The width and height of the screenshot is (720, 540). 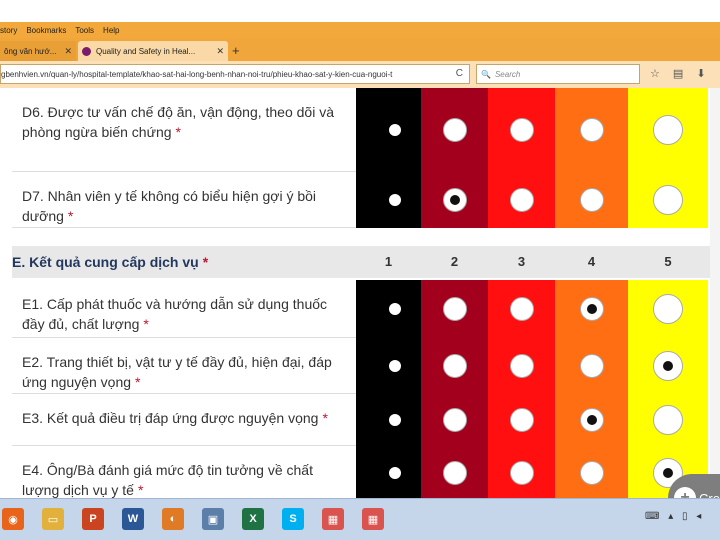 What do you see at coordinates (236, 50) in the screenshot?
I see `new-tab-icon: +` at bounding box center [236, 50].